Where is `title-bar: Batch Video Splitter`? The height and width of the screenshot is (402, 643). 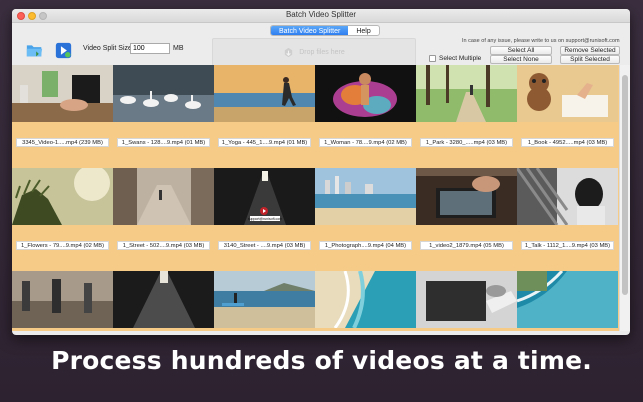
title-bar: Batch Video Splitter is located at coordinates (321, 16).